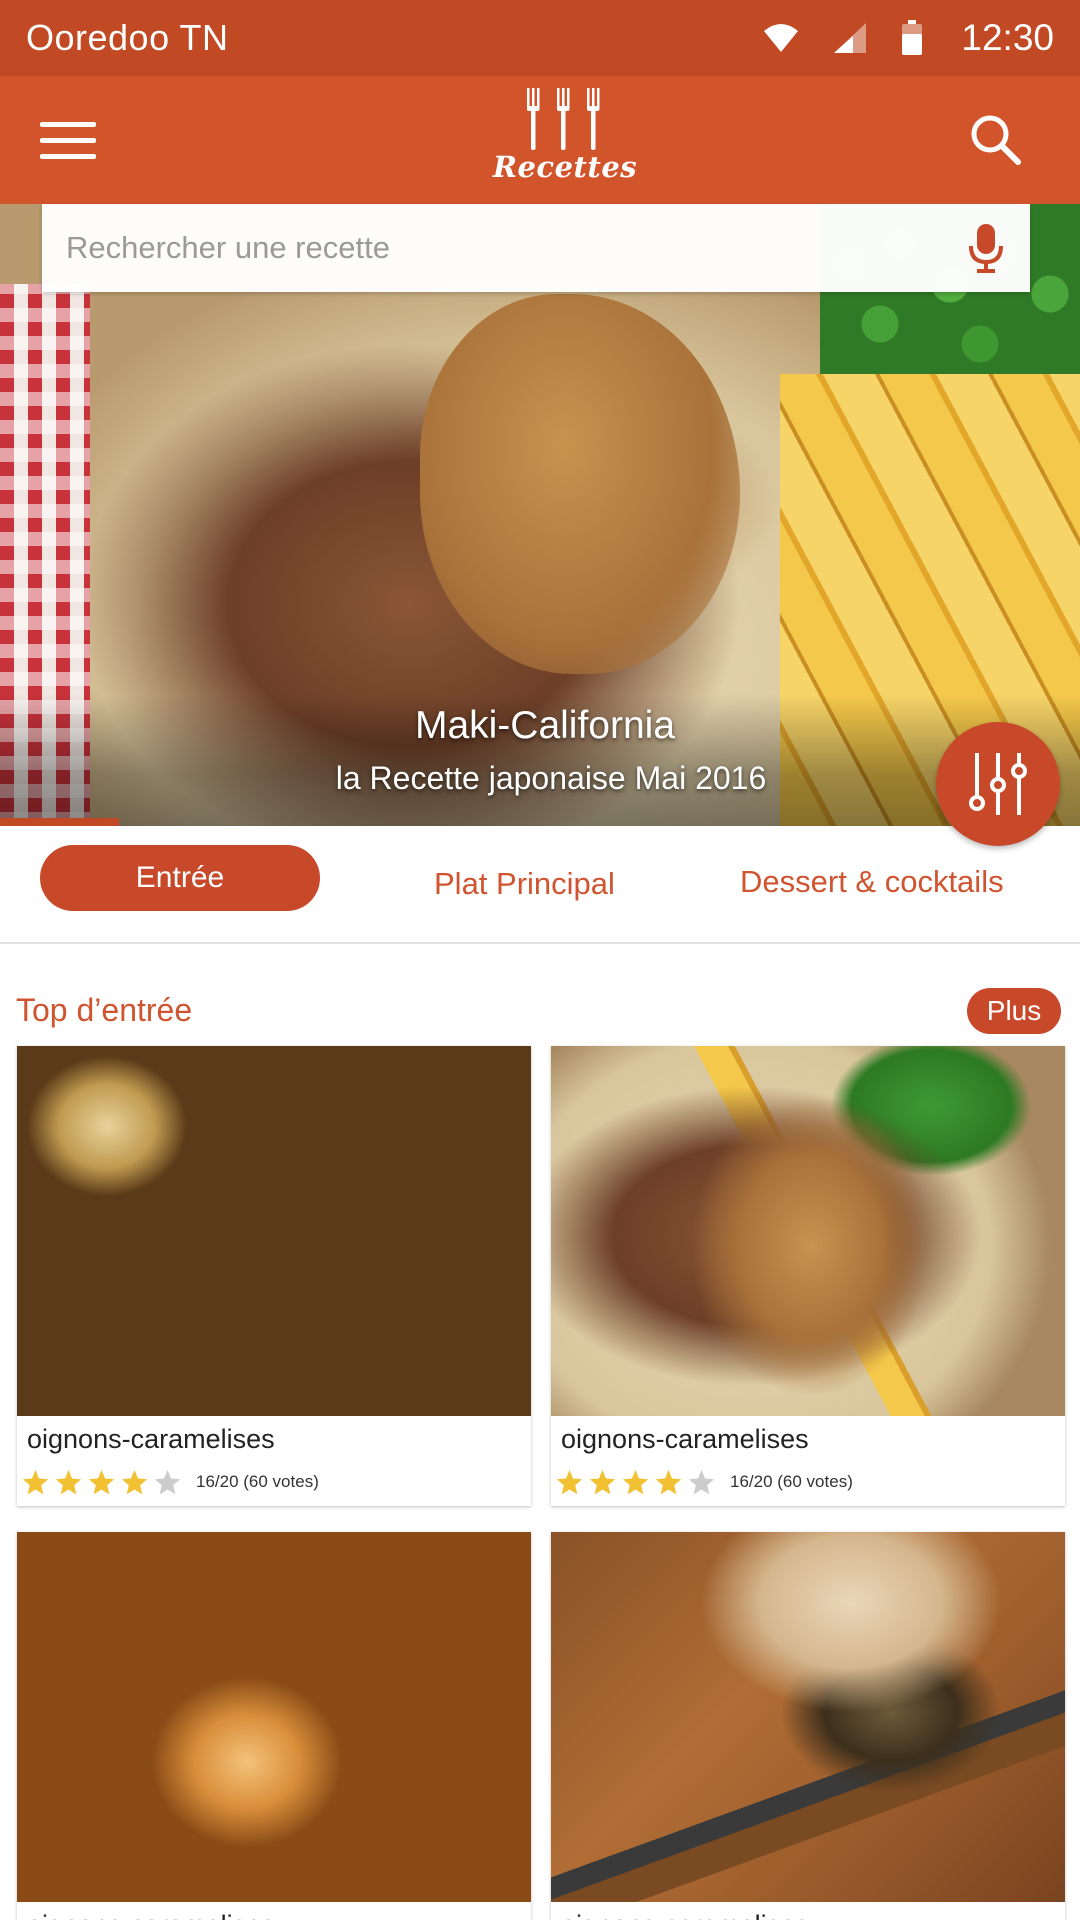 This screenshot has height=1920, width=1080. Describe the element at coordinates (540, 38) in the screenshot. I see `status-bar: Ooredoo TN 12:30` at that location.